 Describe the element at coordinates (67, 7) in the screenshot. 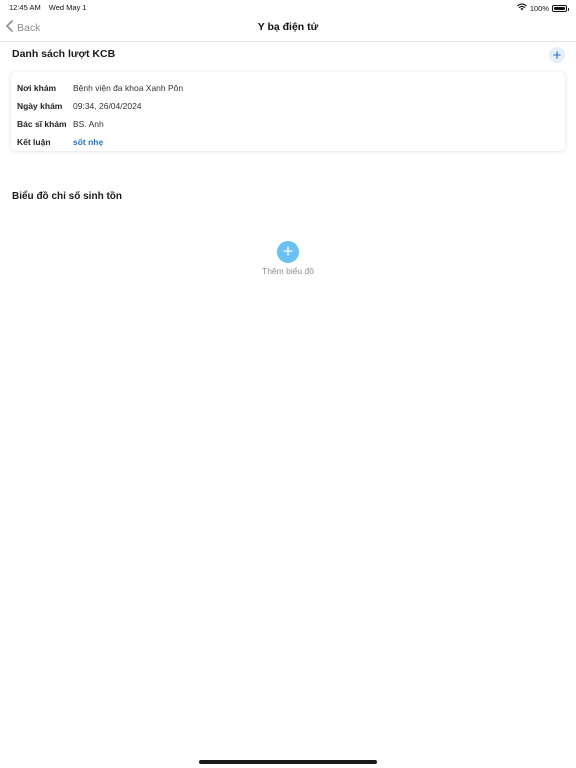

I see `status-date: Wed May 1` at that location.